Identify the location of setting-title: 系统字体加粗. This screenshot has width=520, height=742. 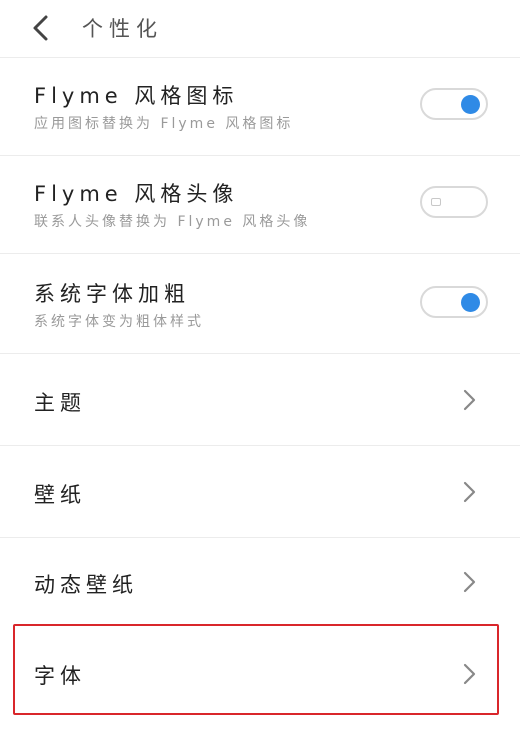
(112, 294).